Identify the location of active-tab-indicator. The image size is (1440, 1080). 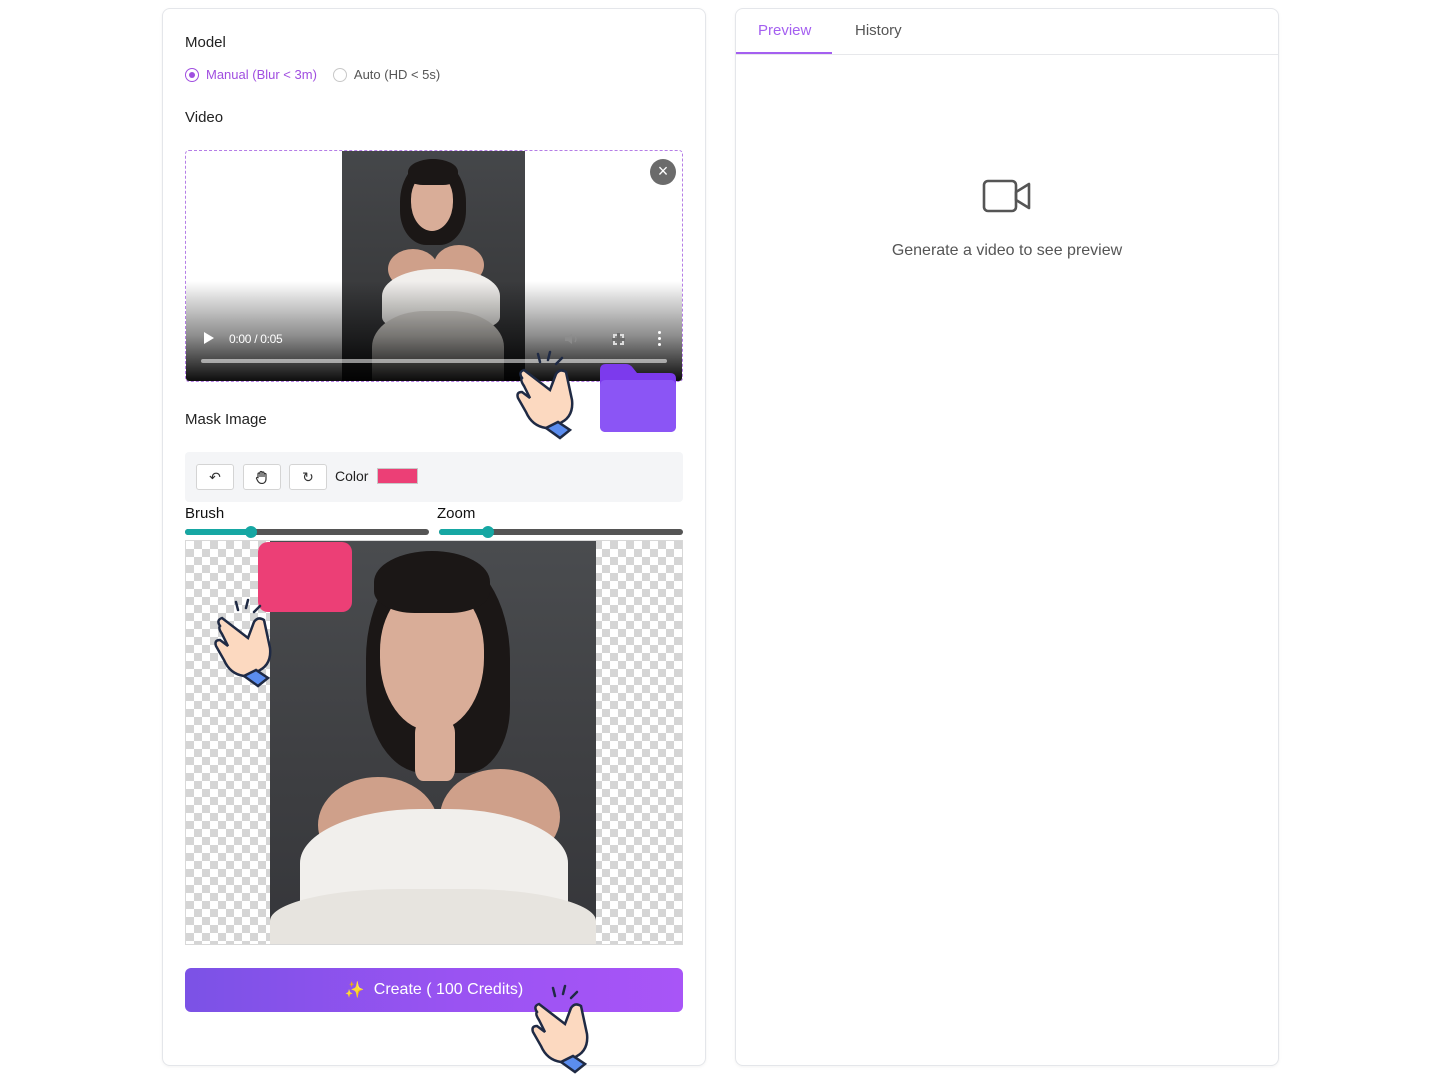
(784, 53).